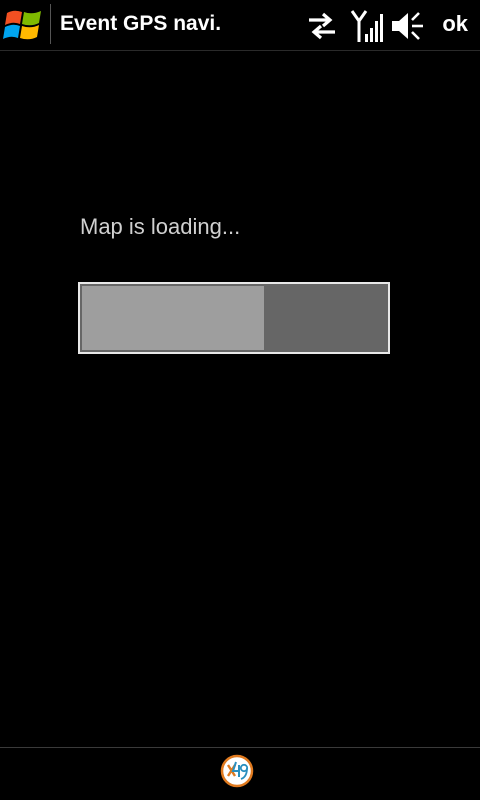 The image size is (480, 800). I want to click on map-loading-progress-bar, so click(234, 318).